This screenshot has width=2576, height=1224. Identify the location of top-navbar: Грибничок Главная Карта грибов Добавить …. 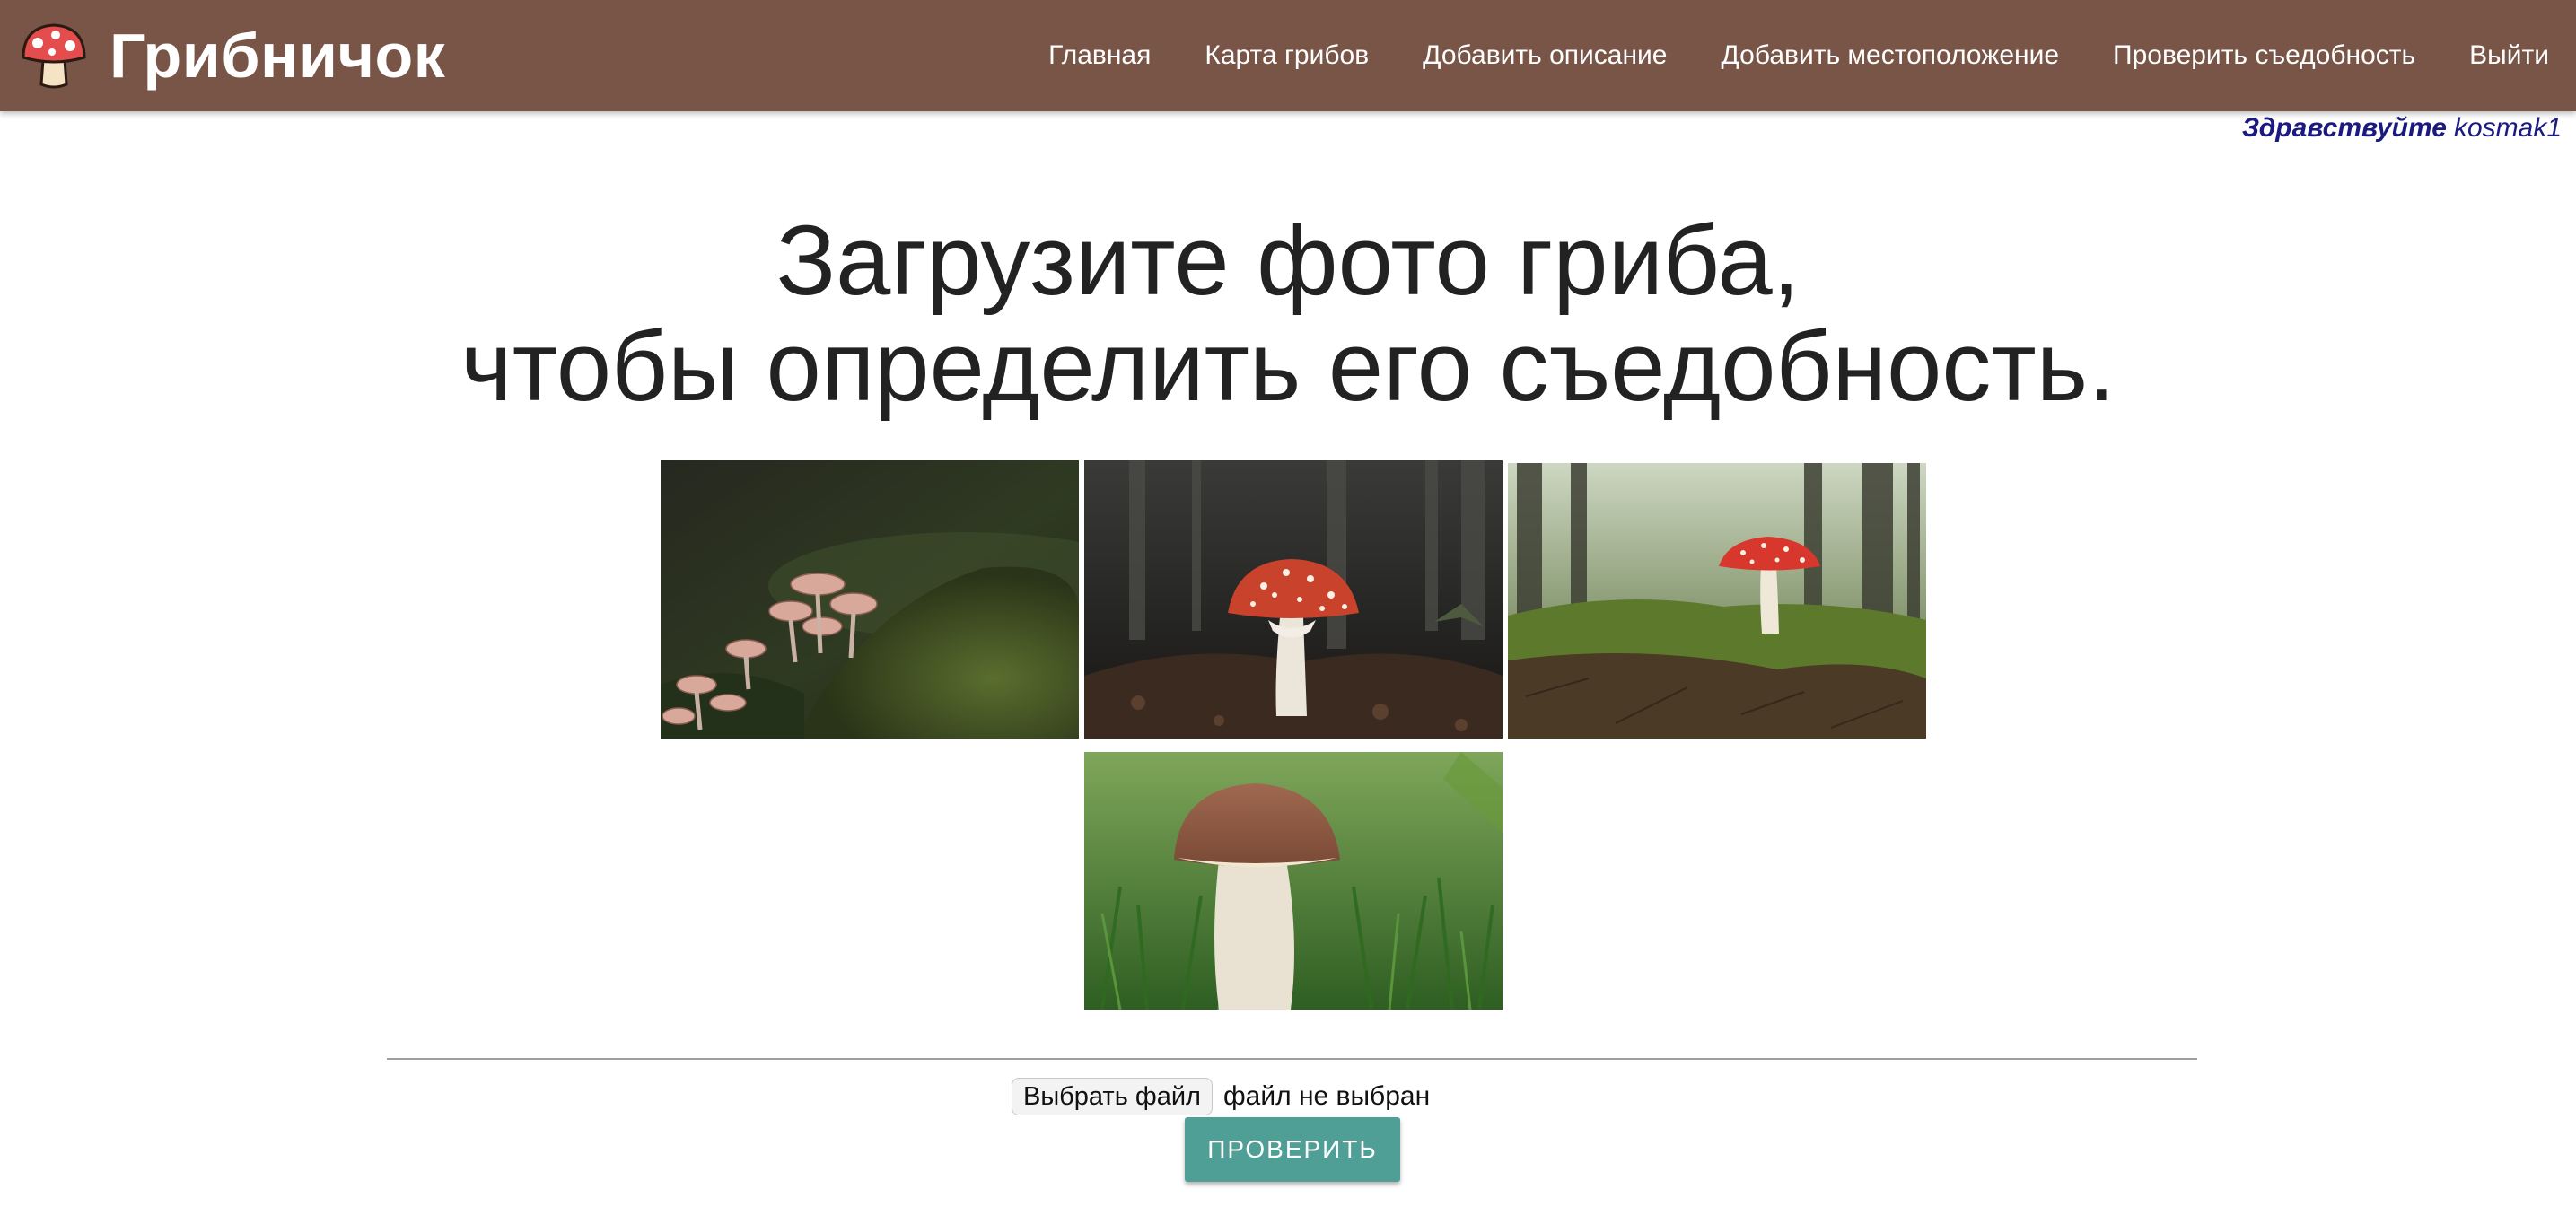
(1288, 55).